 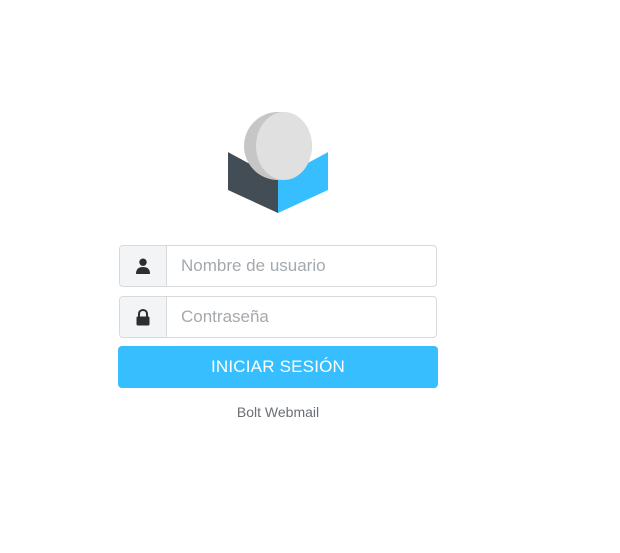 What do you see at coordinates (278, 367) in the screenshot?
I see `login-button: INICIAR SESIÓN` at bounding box center [278, 367].